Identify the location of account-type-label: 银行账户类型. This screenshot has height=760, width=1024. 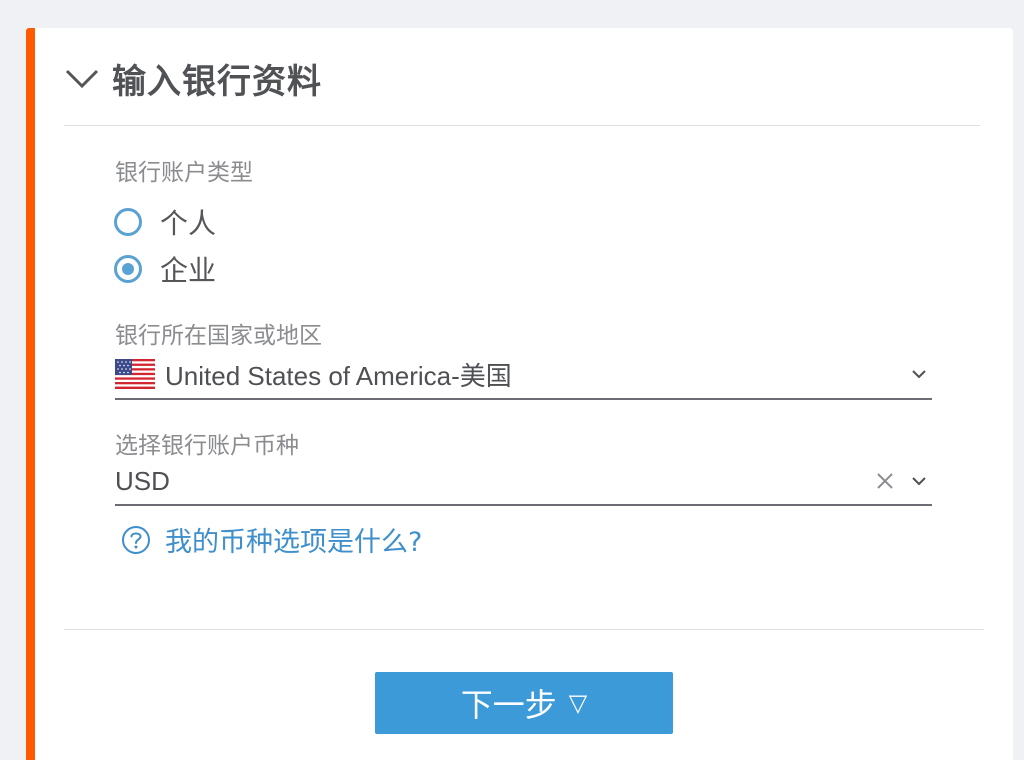
(184, 173).